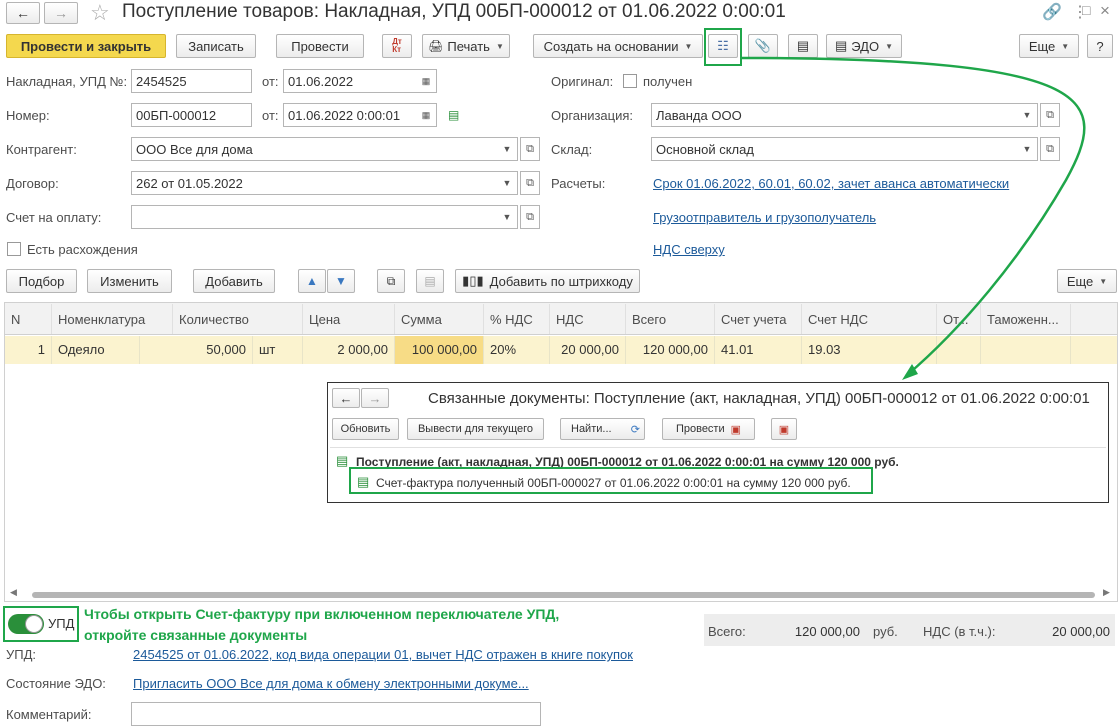 The image size is (1119, 728). Describe the element at coordinates (21, 654) in the screenshot. I see `upd-label: УПД:` at that location.